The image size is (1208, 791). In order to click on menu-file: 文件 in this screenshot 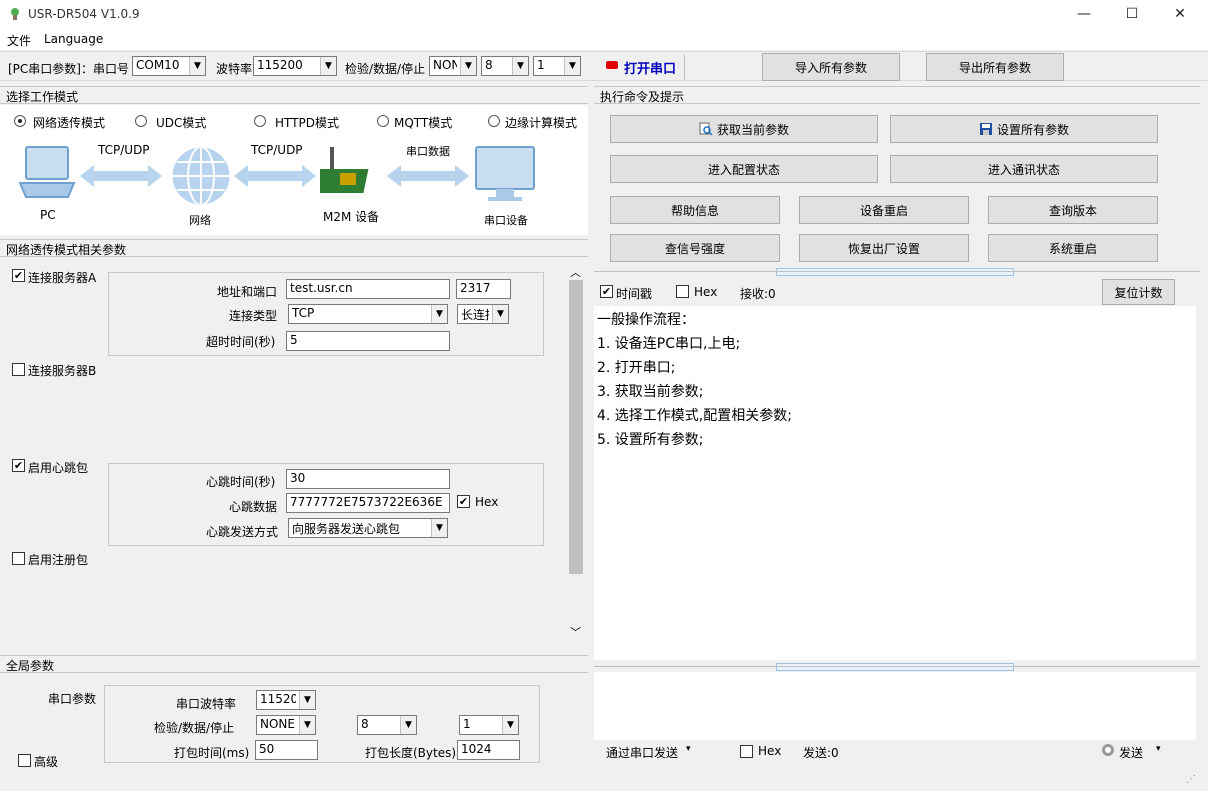, I will do `click(19, 40)`.